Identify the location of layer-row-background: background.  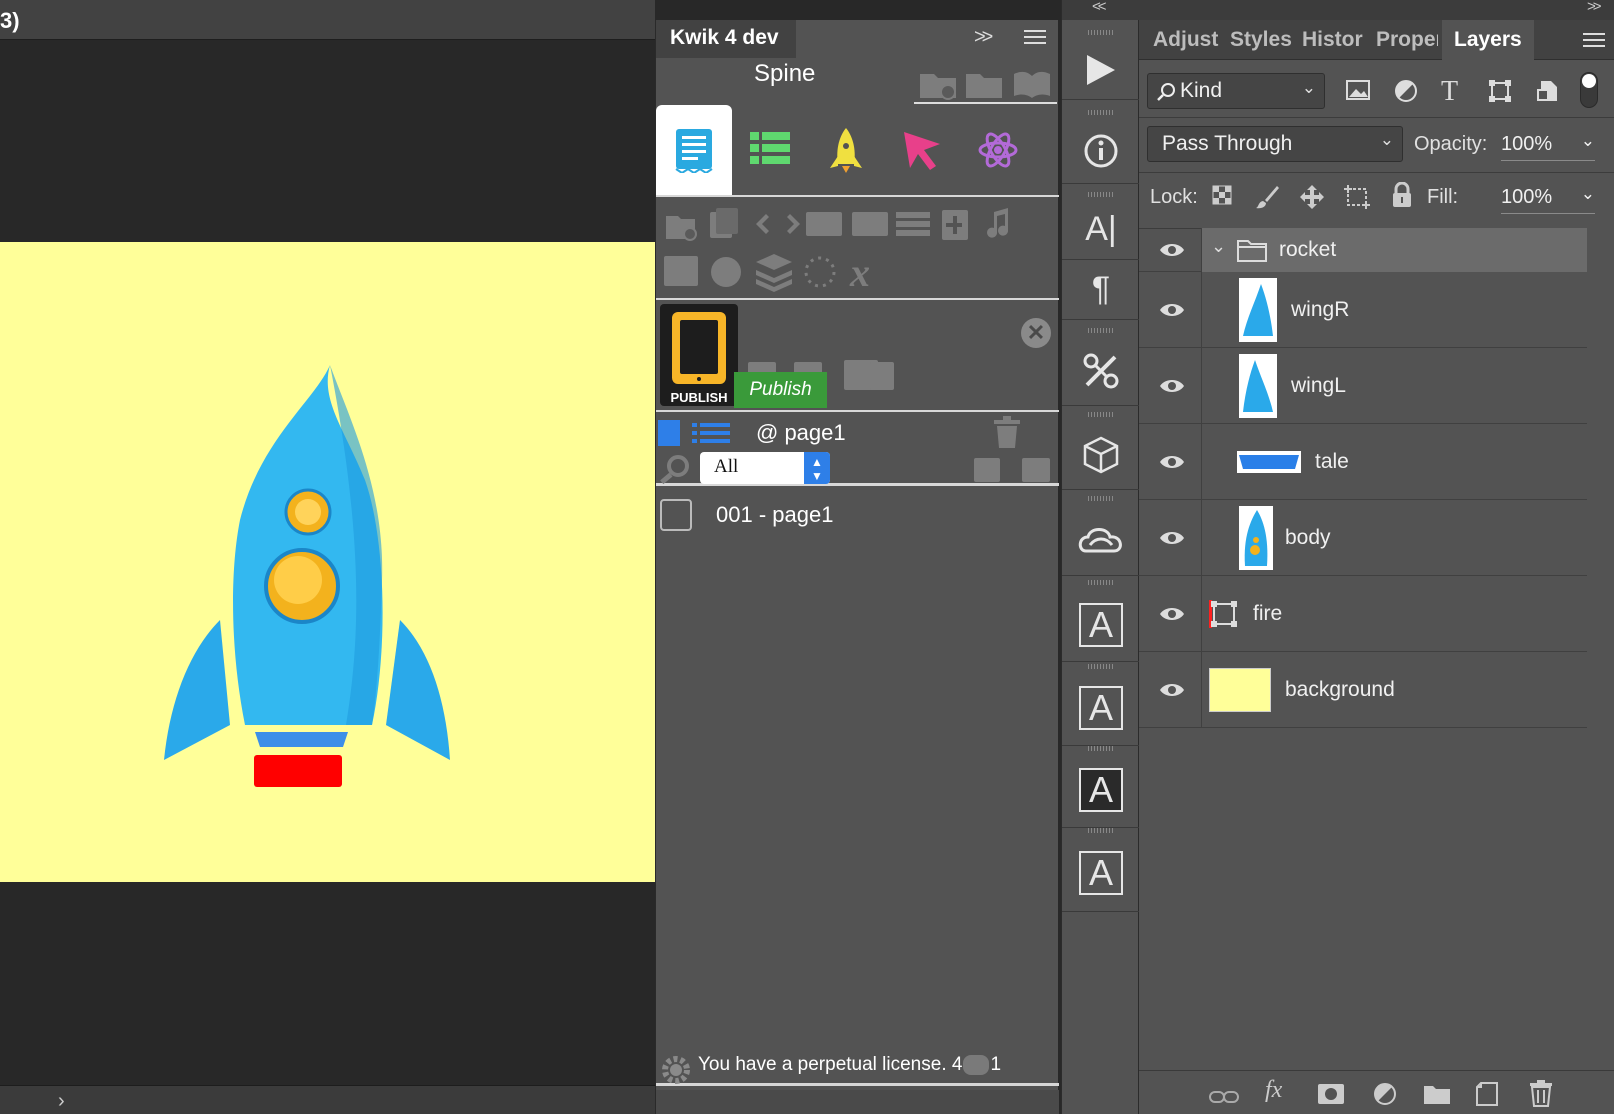
(1363, 690).